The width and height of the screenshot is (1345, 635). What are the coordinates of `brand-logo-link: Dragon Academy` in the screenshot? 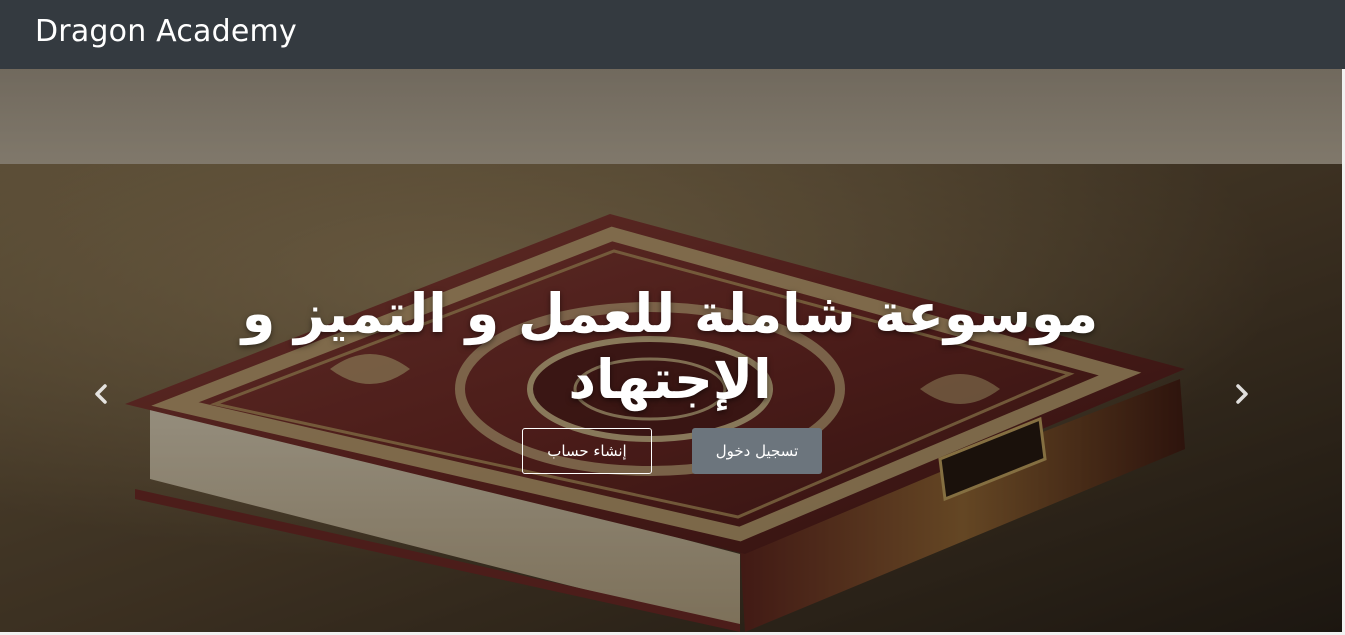 It's located at (166, 32).